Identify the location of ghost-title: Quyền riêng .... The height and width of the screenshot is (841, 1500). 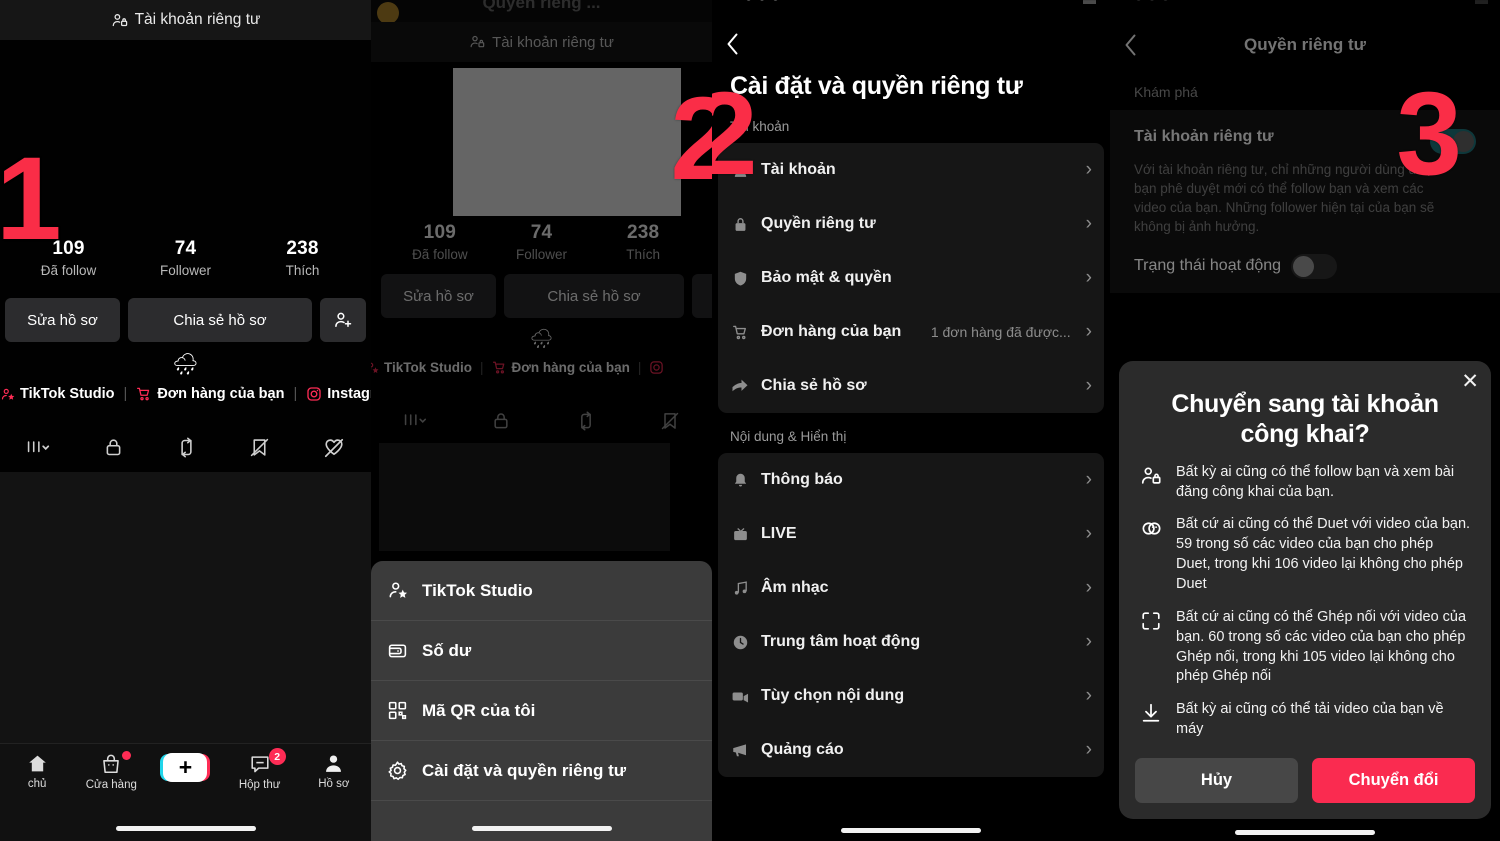
(541, 6).